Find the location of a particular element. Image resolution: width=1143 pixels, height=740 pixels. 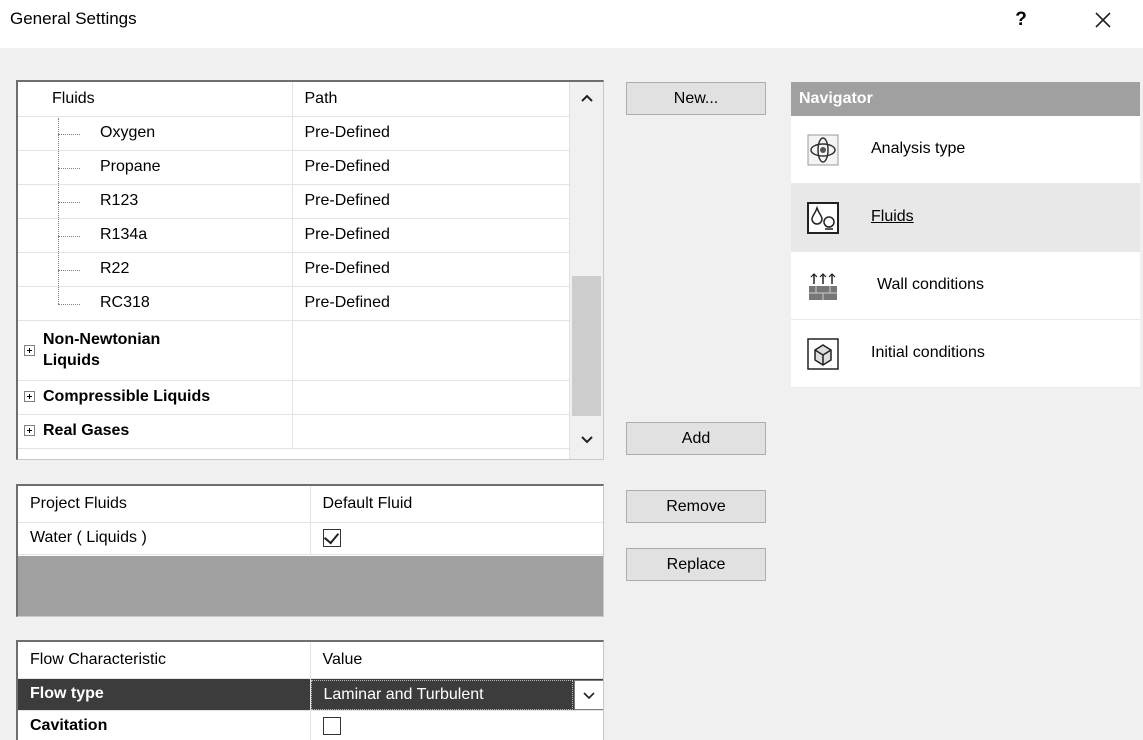

flow-type-dropdown: Laminar and Turbulent is located at coordinates (441, 694).